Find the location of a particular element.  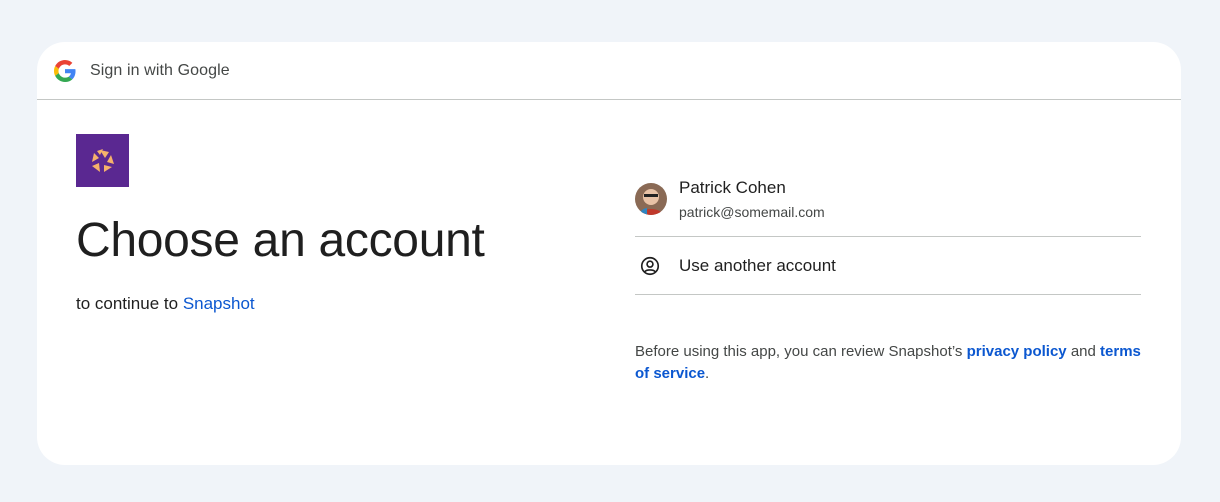

policy-middle: and is located at coordinates (1083, 351).